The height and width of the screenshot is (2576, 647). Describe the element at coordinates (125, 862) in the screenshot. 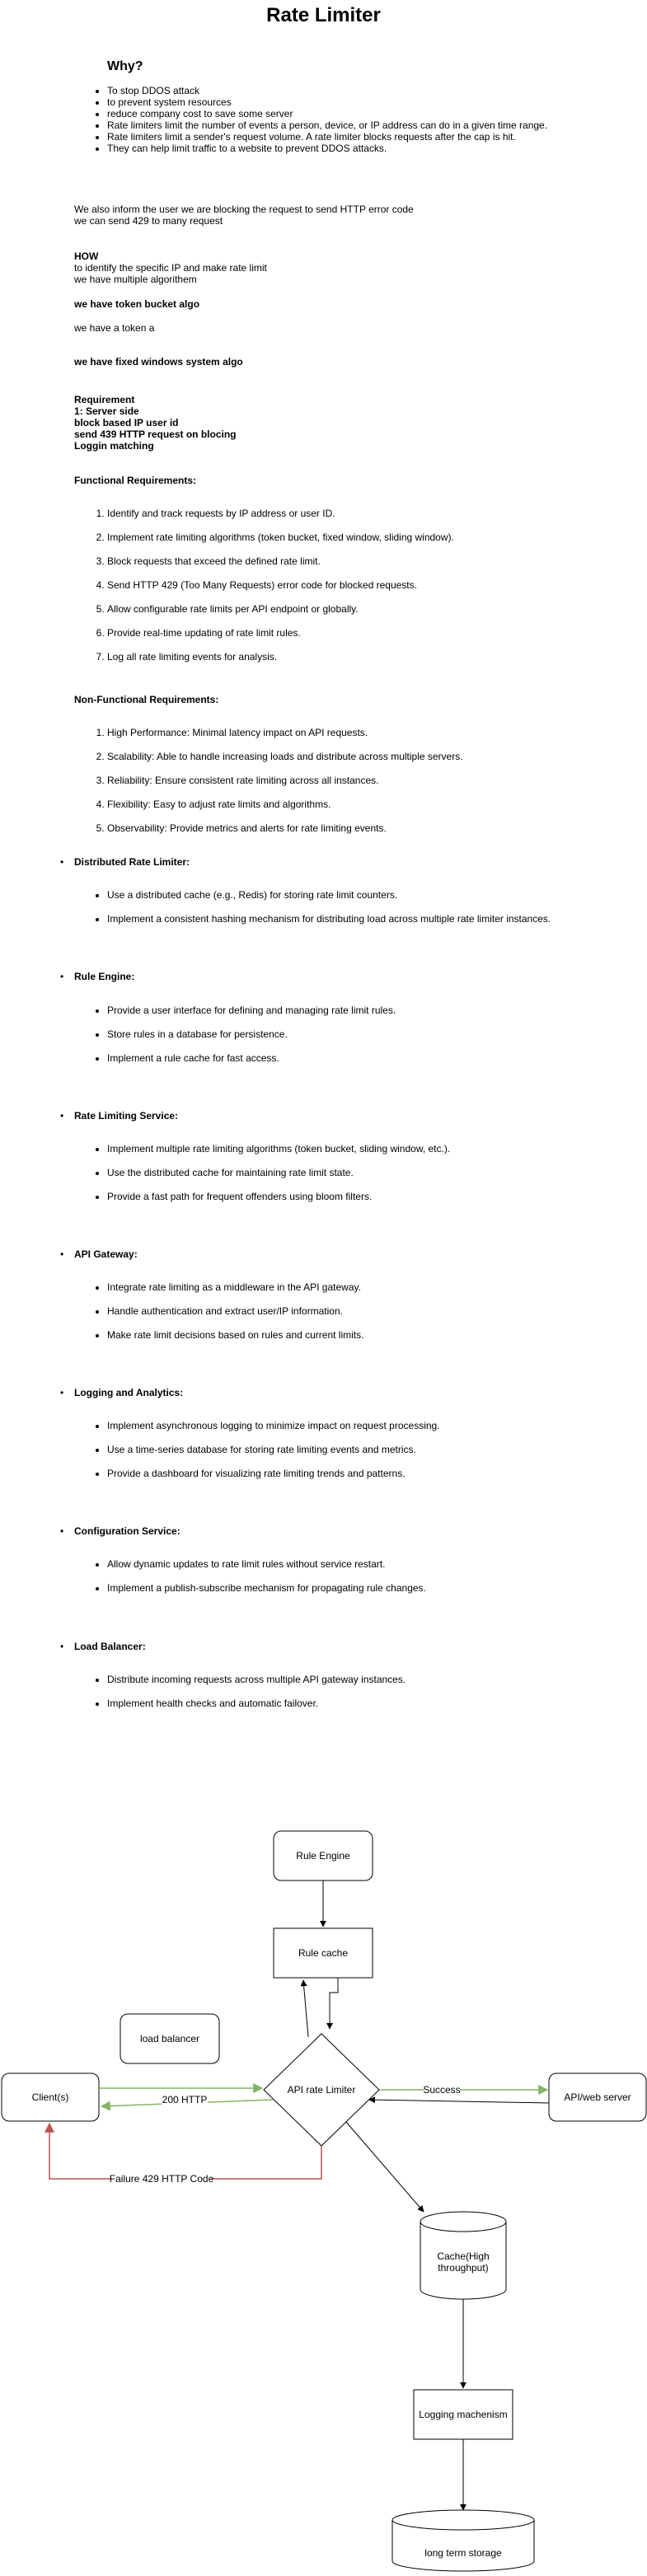

I see `section-title-distributed-rate-limiter: Distributed Rate Limiter:` at that location.